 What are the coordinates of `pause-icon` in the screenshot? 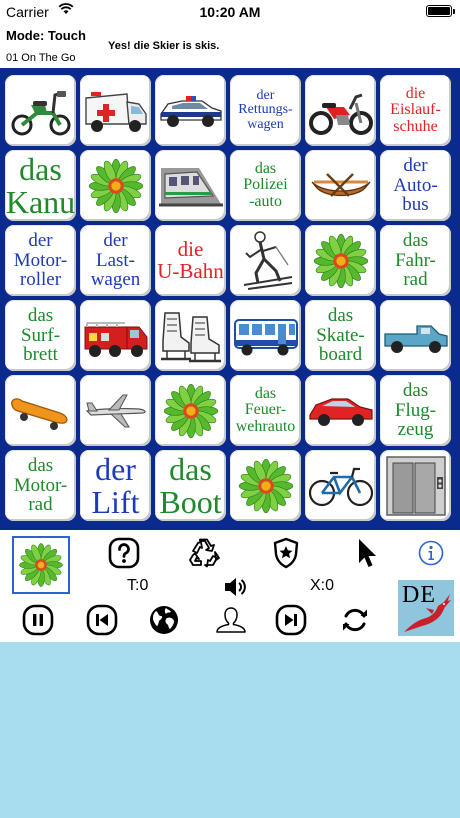 It's located at (38, 620).